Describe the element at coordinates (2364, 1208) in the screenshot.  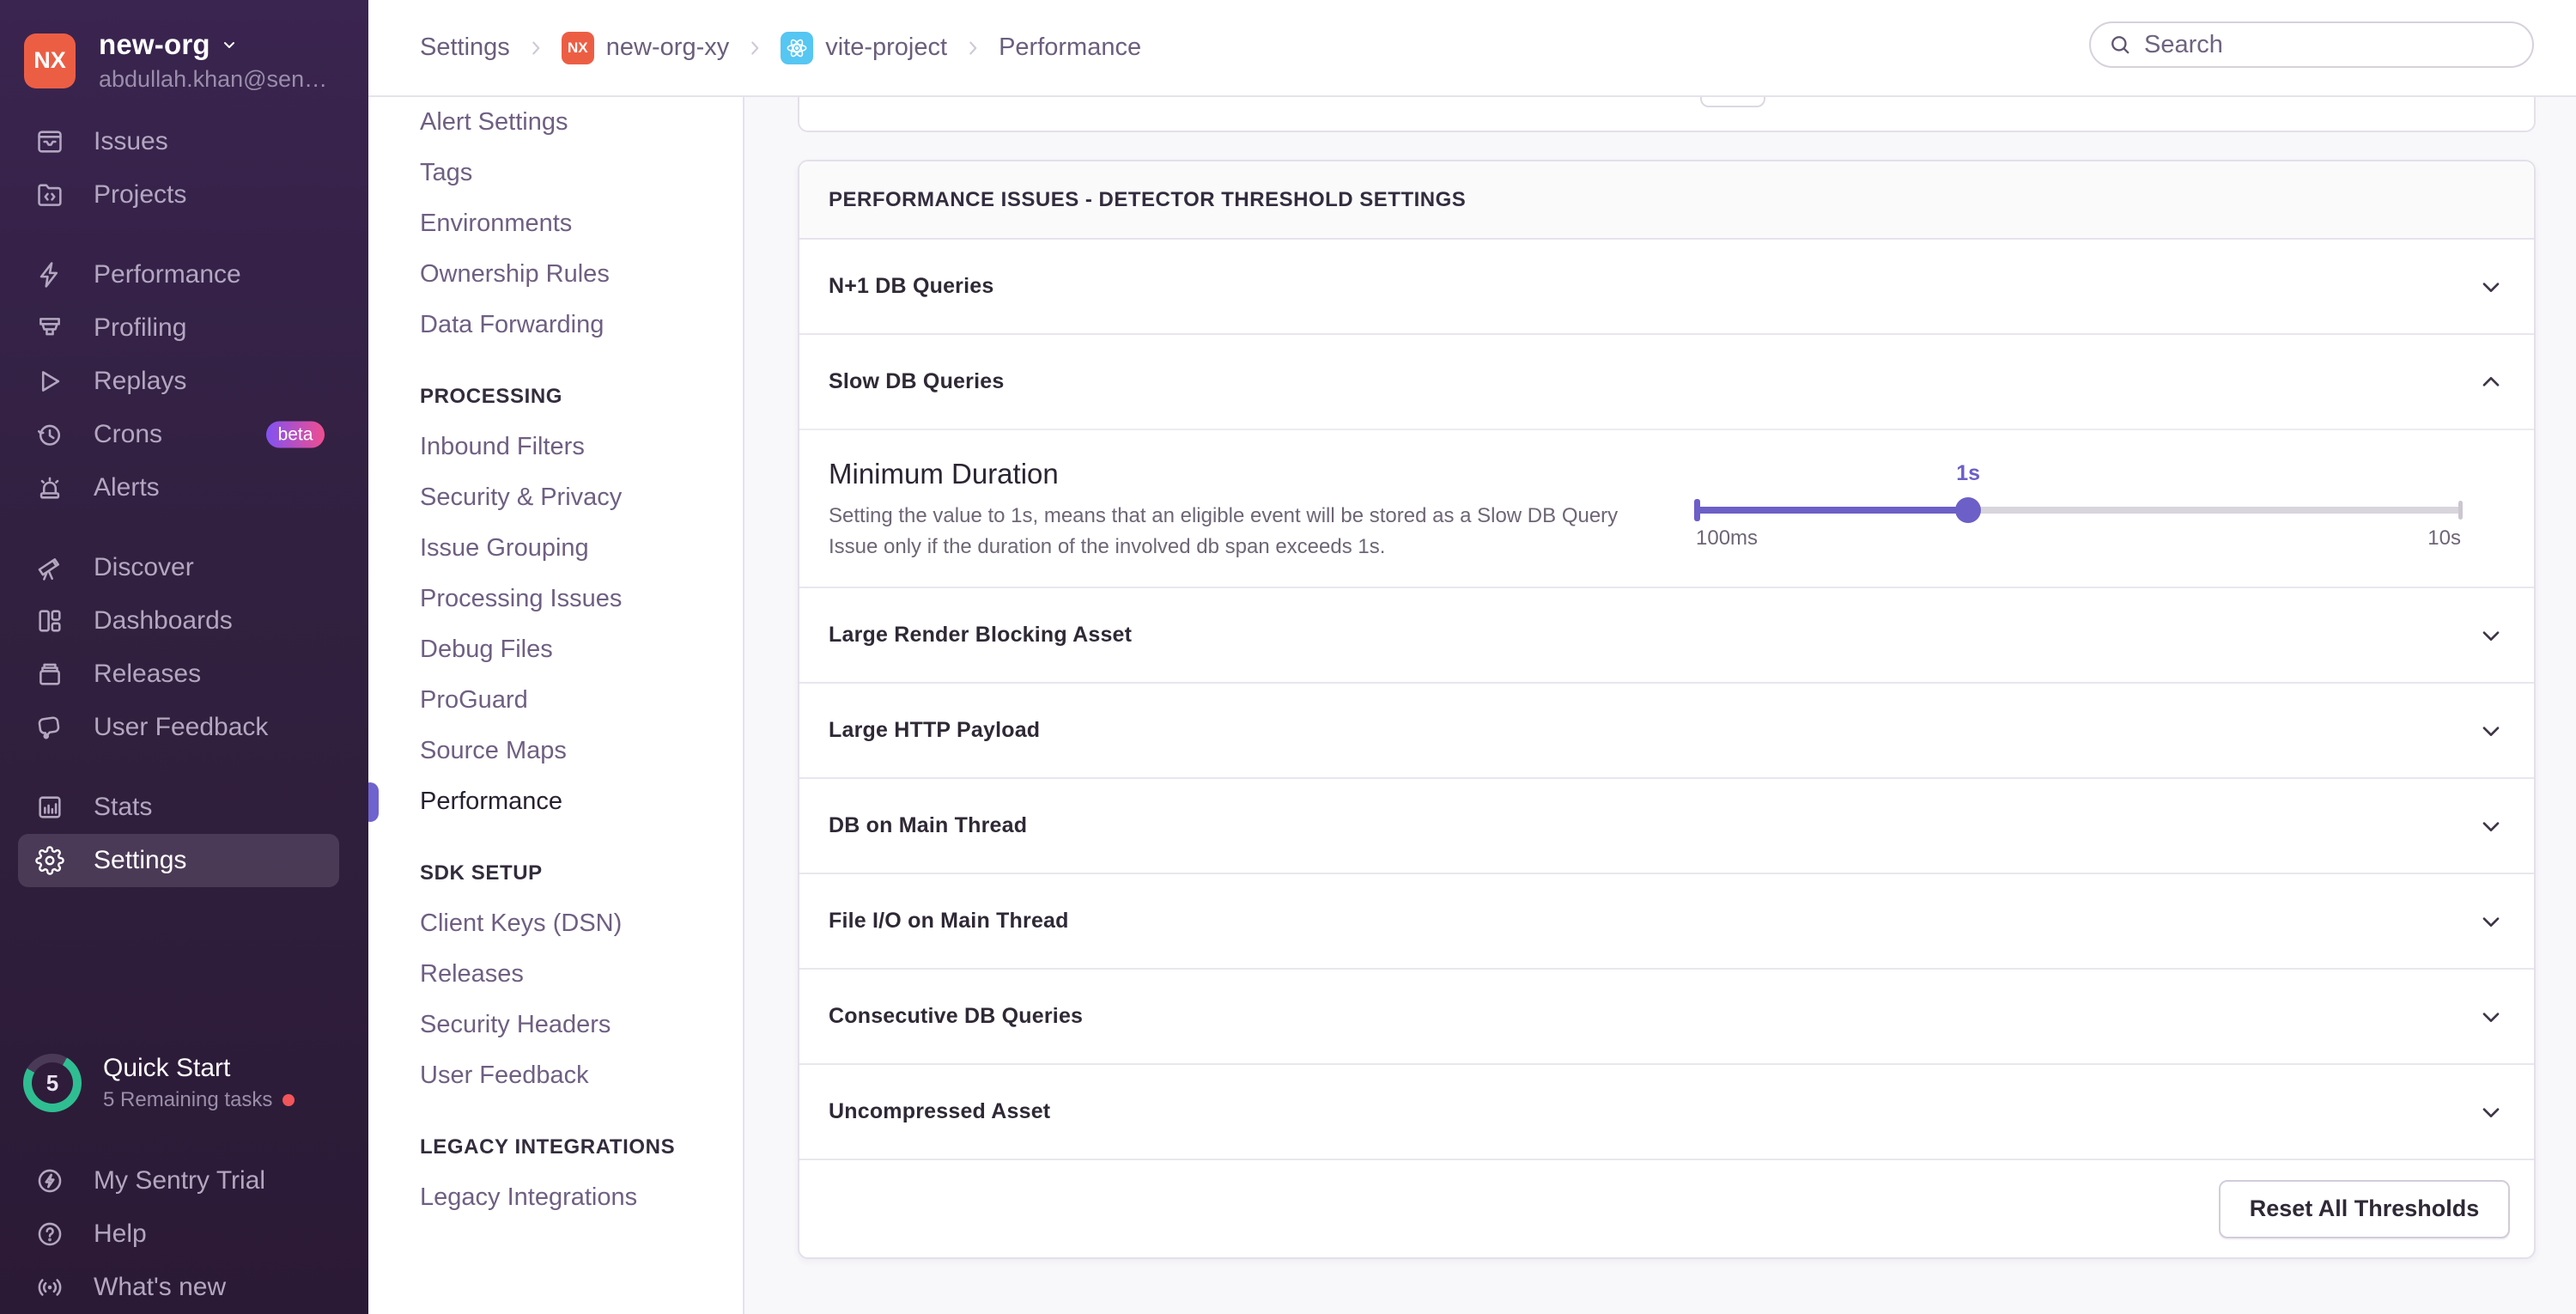
I see `reset-all-thresholds-button: Reset All Thresholds` at that location.